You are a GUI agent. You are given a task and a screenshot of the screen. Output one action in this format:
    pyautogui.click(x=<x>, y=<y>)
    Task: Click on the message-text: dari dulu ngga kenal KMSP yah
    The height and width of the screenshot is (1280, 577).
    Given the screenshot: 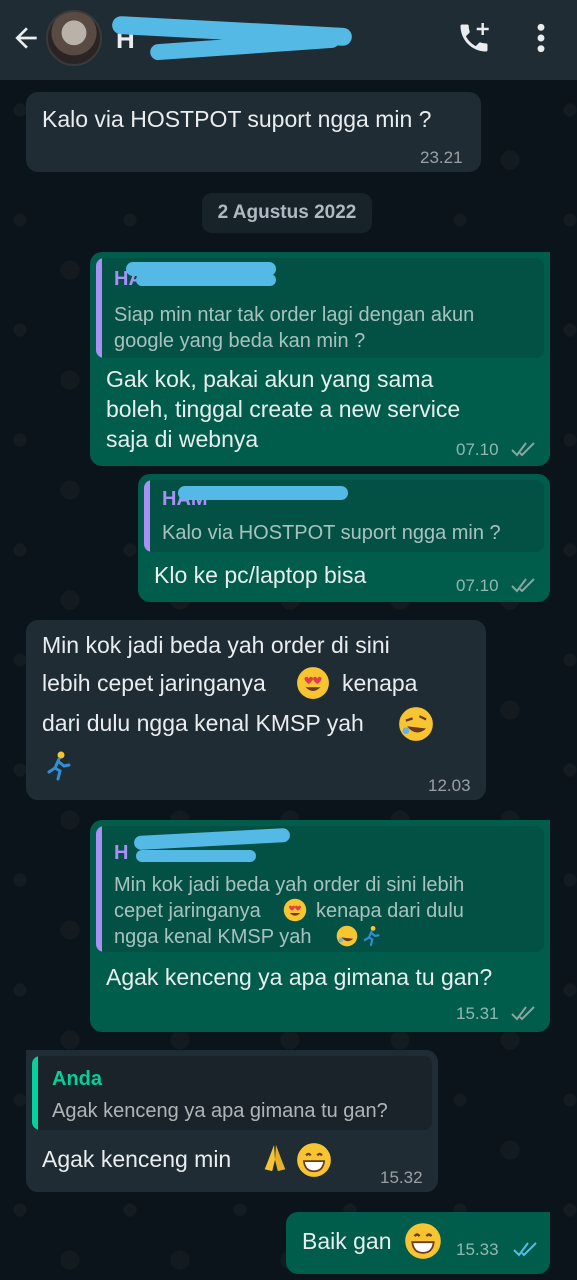 What is the action you would take?
    pyautogui.click(x=203, y=723)
    